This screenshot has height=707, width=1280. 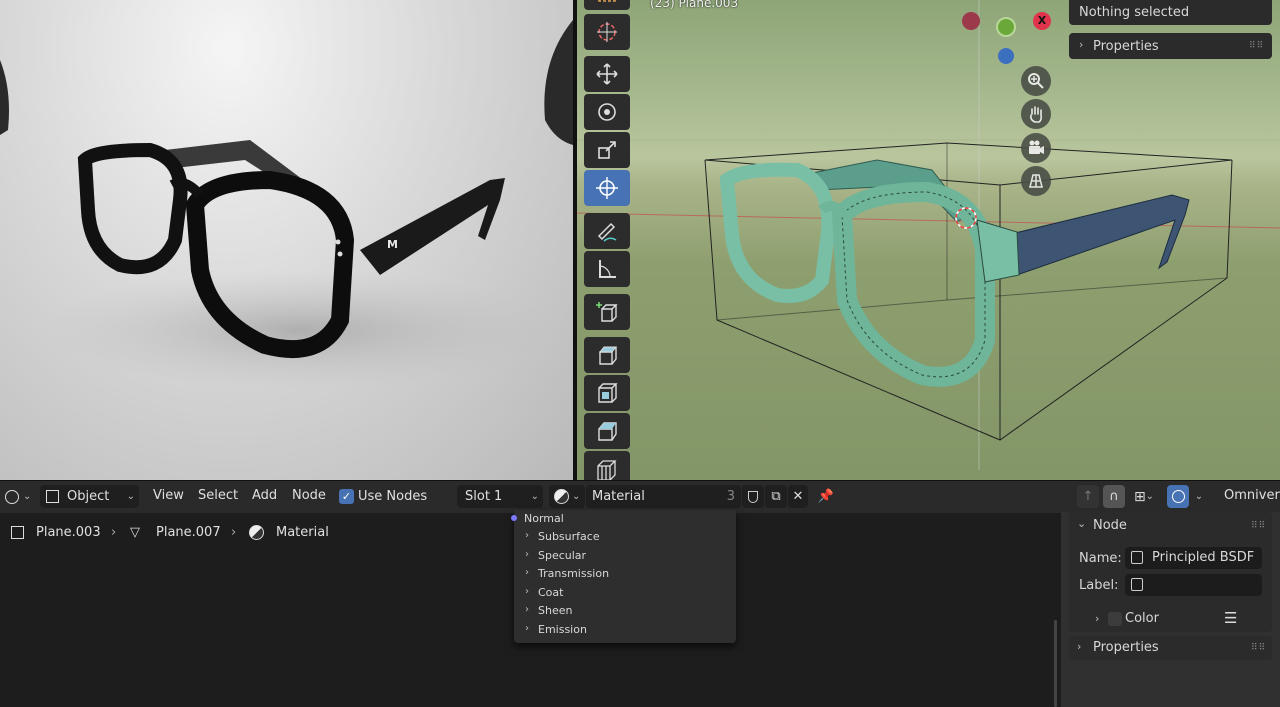 What do you see at coordinates (1193, 558) in the screenshot?
I see `node-name-field: Principled BSDF` at bounding box center [1193, 558].